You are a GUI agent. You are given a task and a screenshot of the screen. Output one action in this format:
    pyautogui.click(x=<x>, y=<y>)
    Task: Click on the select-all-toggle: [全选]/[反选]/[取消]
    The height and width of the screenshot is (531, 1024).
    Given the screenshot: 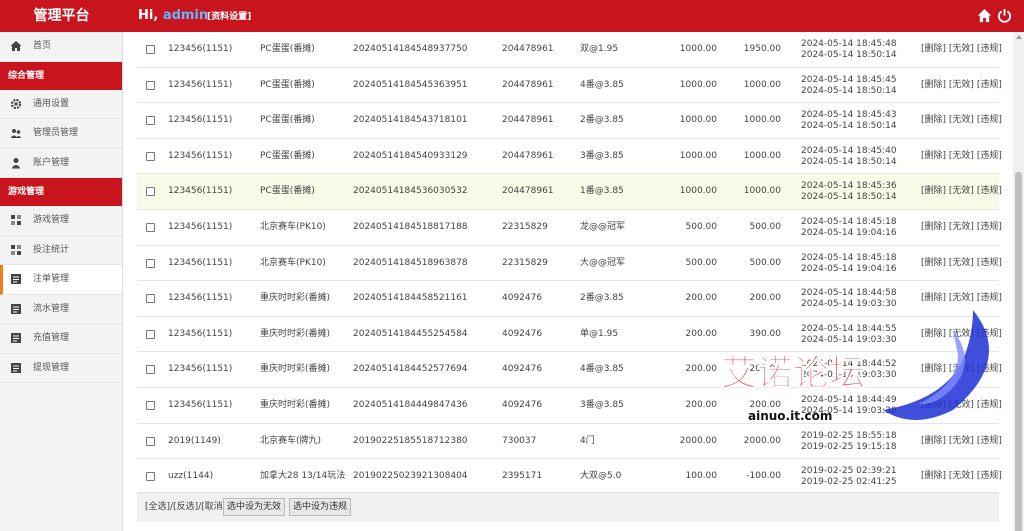 What is the action you would take?
    pyautogui.click(x=185, y=507)
    